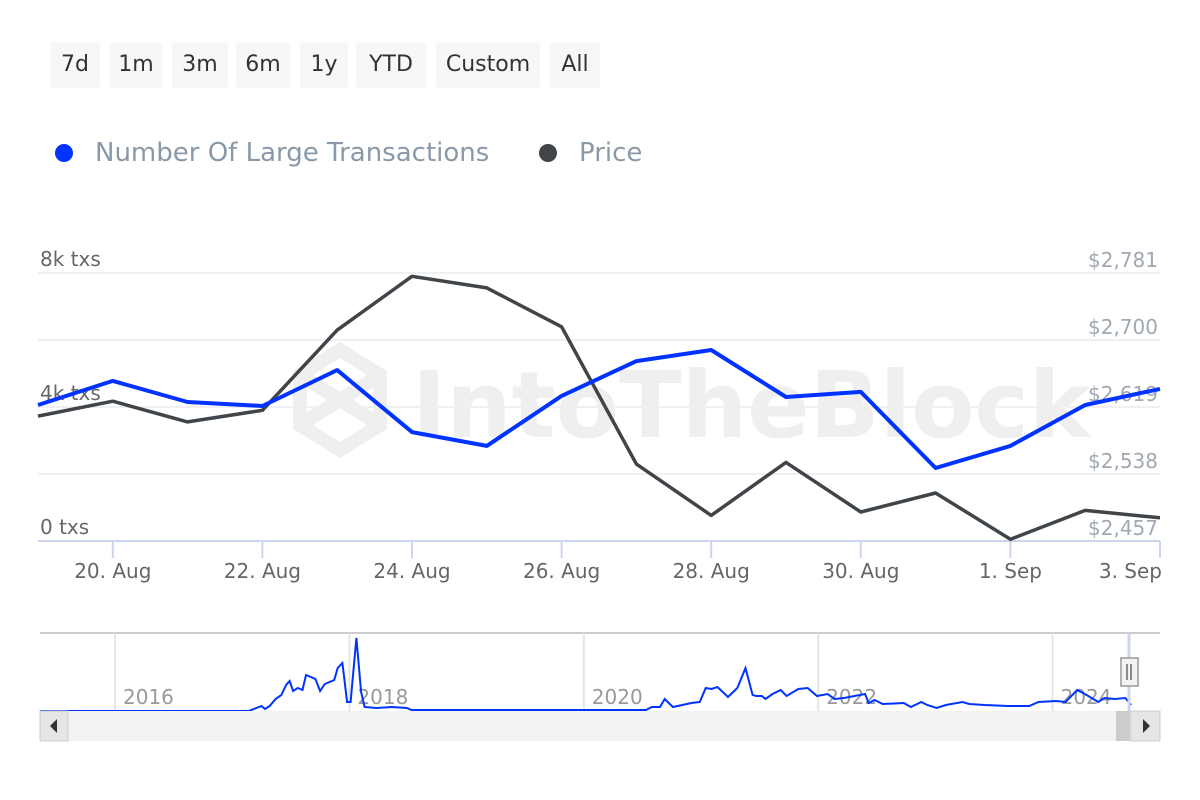 This screenshot has height=800, width=1200. Describe the element at coordinates (70, 259) in the screenshot. I see `y-left-tick-label: 8k txs` at that location.